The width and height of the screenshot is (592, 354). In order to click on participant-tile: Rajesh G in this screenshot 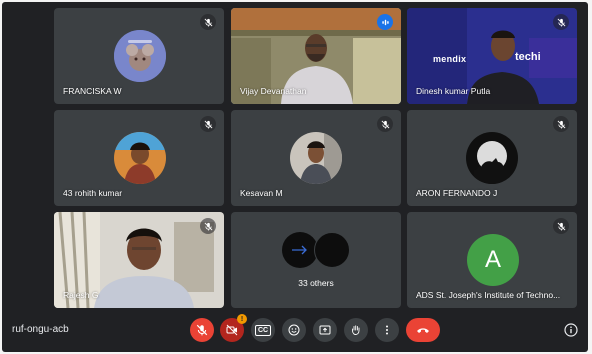, I will do `click(139, 260)`.